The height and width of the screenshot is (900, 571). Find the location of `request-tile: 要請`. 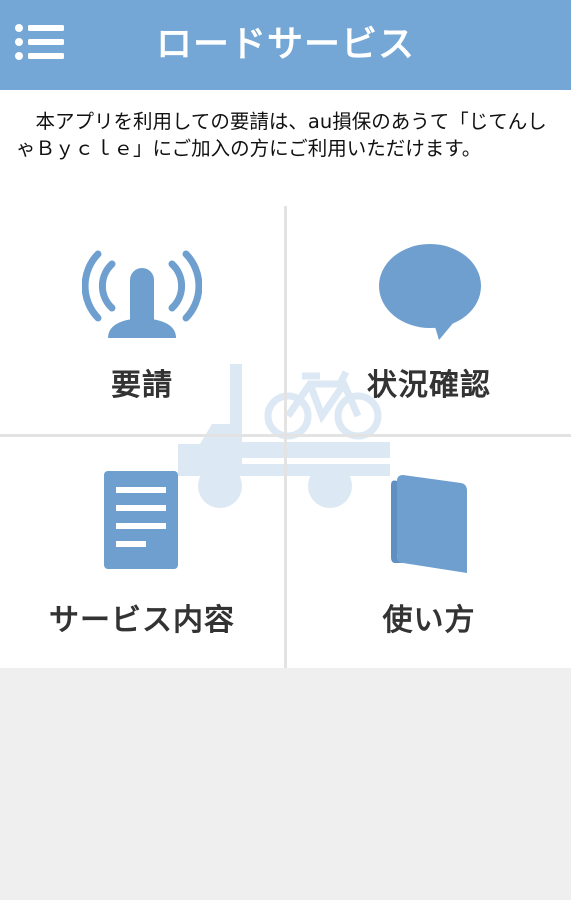

request-tile: 要請 is located at coordinates (142, 320).